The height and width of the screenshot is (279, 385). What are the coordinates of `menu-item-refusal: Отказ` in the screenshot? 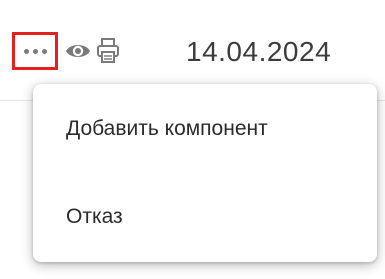 It's located at (94, 217).